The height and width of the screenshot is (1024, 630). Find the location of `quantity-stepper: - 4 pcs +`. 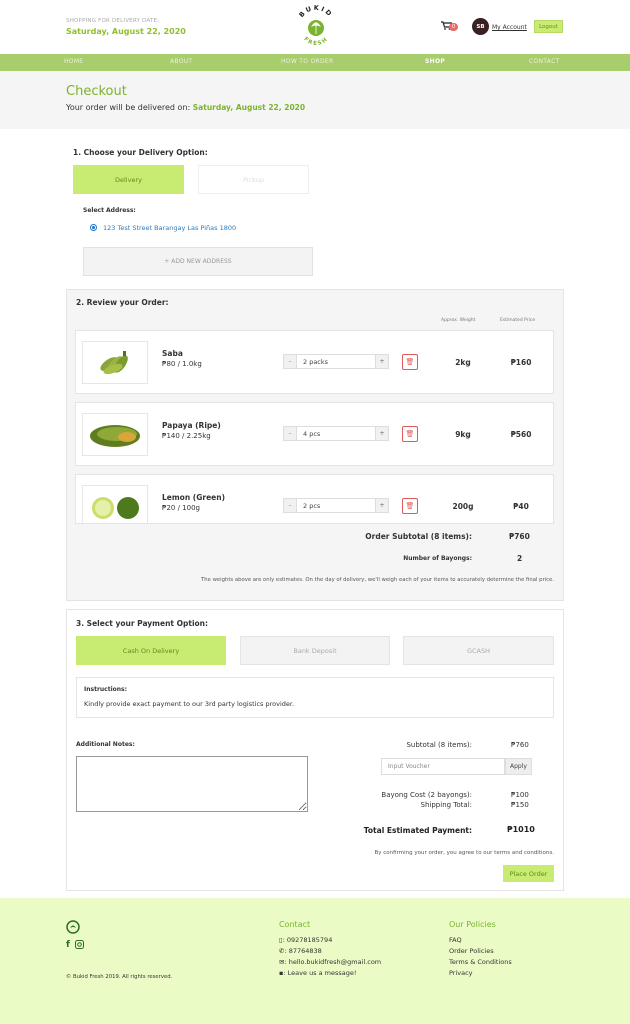

quantity-stepper: - 4 pcs + is located at coordinates (336, 433).